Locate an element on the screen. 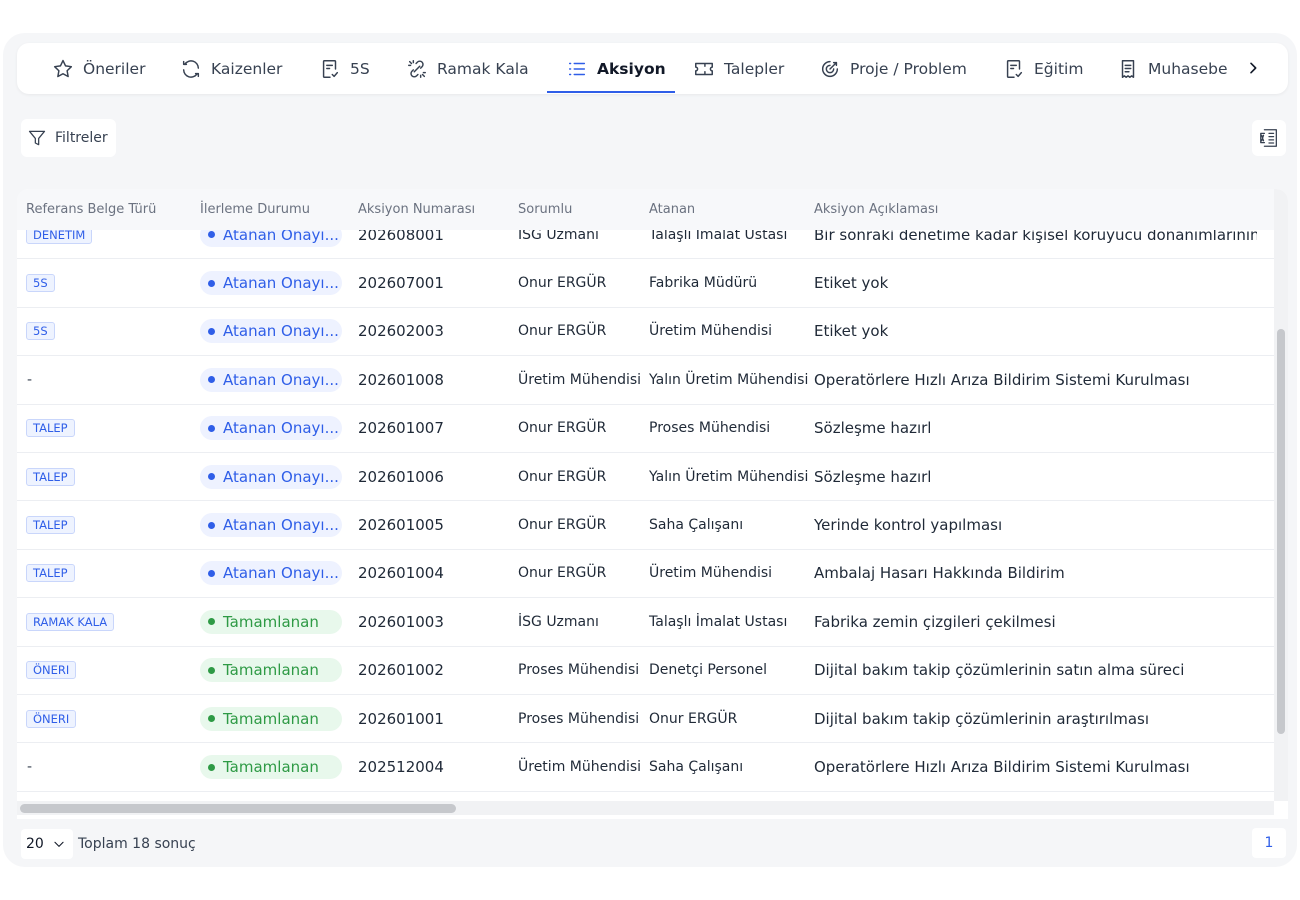 The image size is (1300, 900). vertical-scroll-thumb is located at coordinates (1281, 531).